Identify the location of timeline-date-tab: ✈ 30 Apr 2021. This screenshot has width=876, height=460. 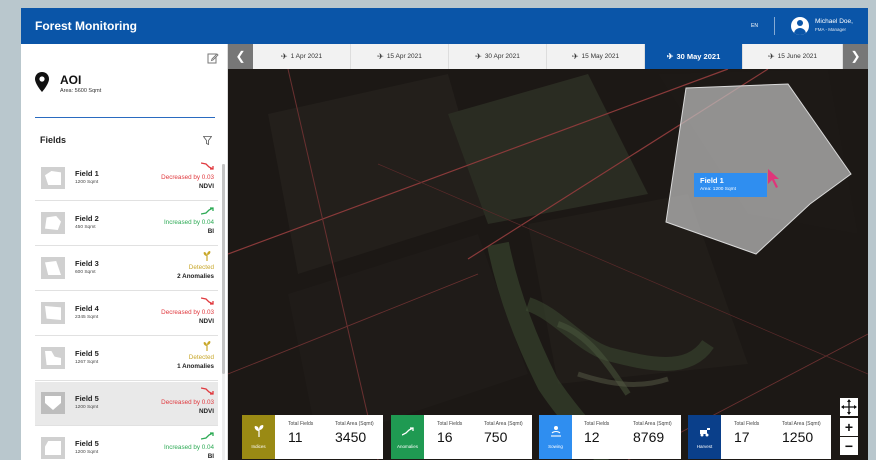
(498, 56).